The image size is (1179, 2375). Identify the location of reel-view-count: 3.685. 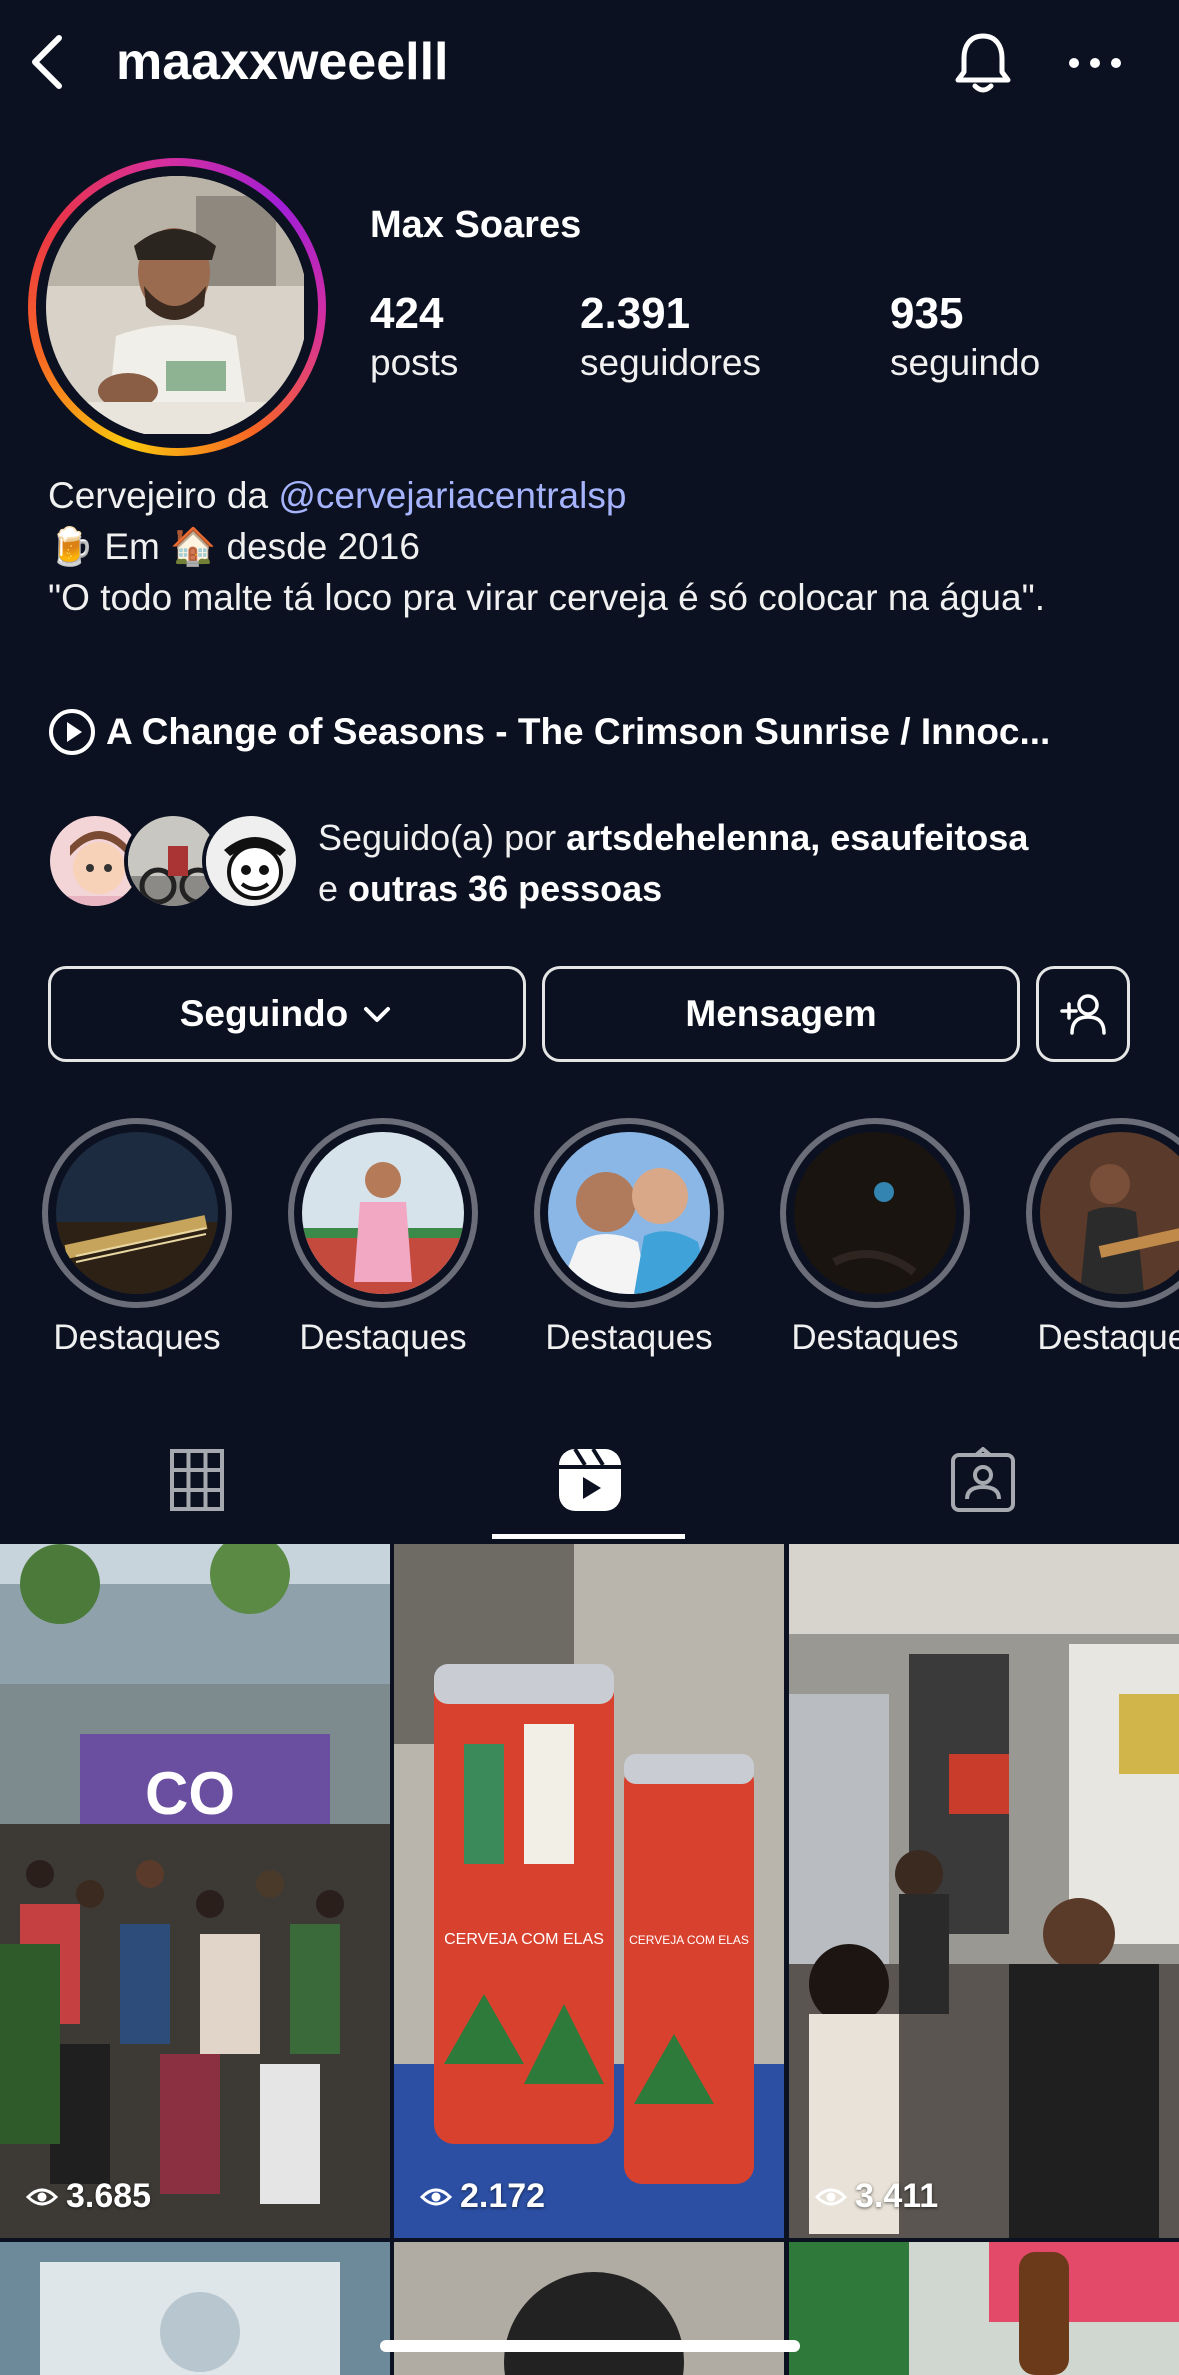
(88, 2196).